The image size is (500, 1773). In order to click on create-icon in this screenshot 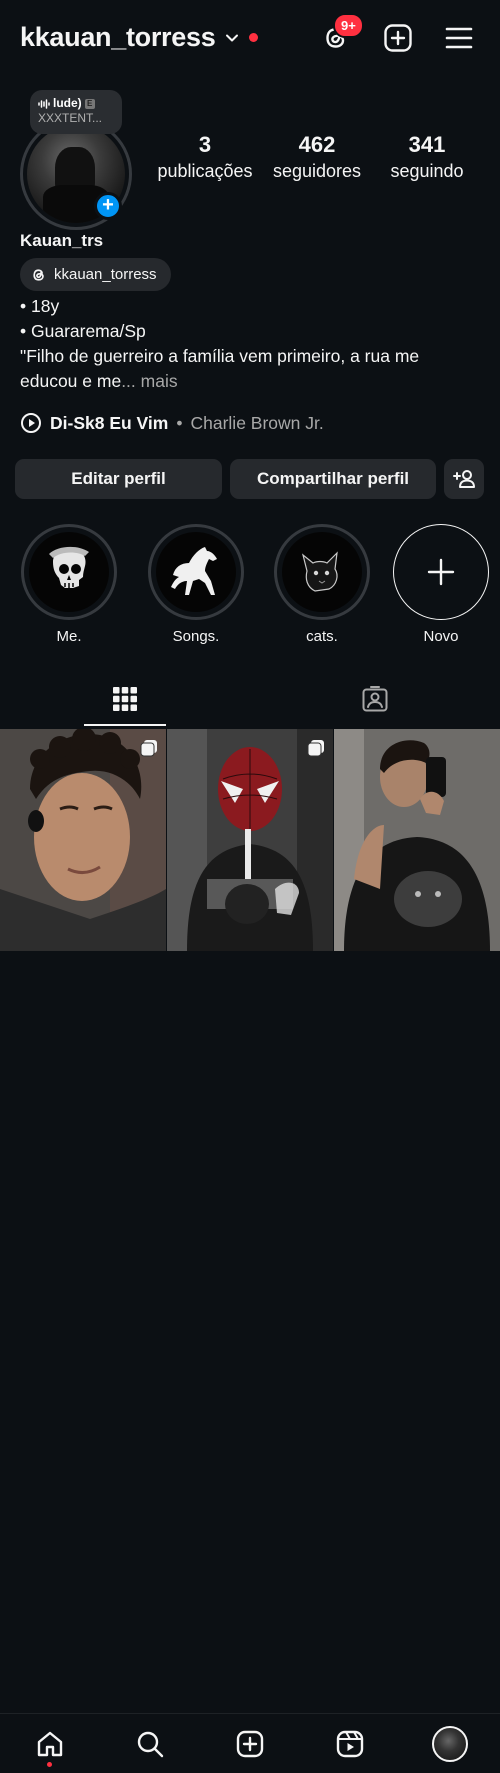, I will do `click(250, 1744)`.